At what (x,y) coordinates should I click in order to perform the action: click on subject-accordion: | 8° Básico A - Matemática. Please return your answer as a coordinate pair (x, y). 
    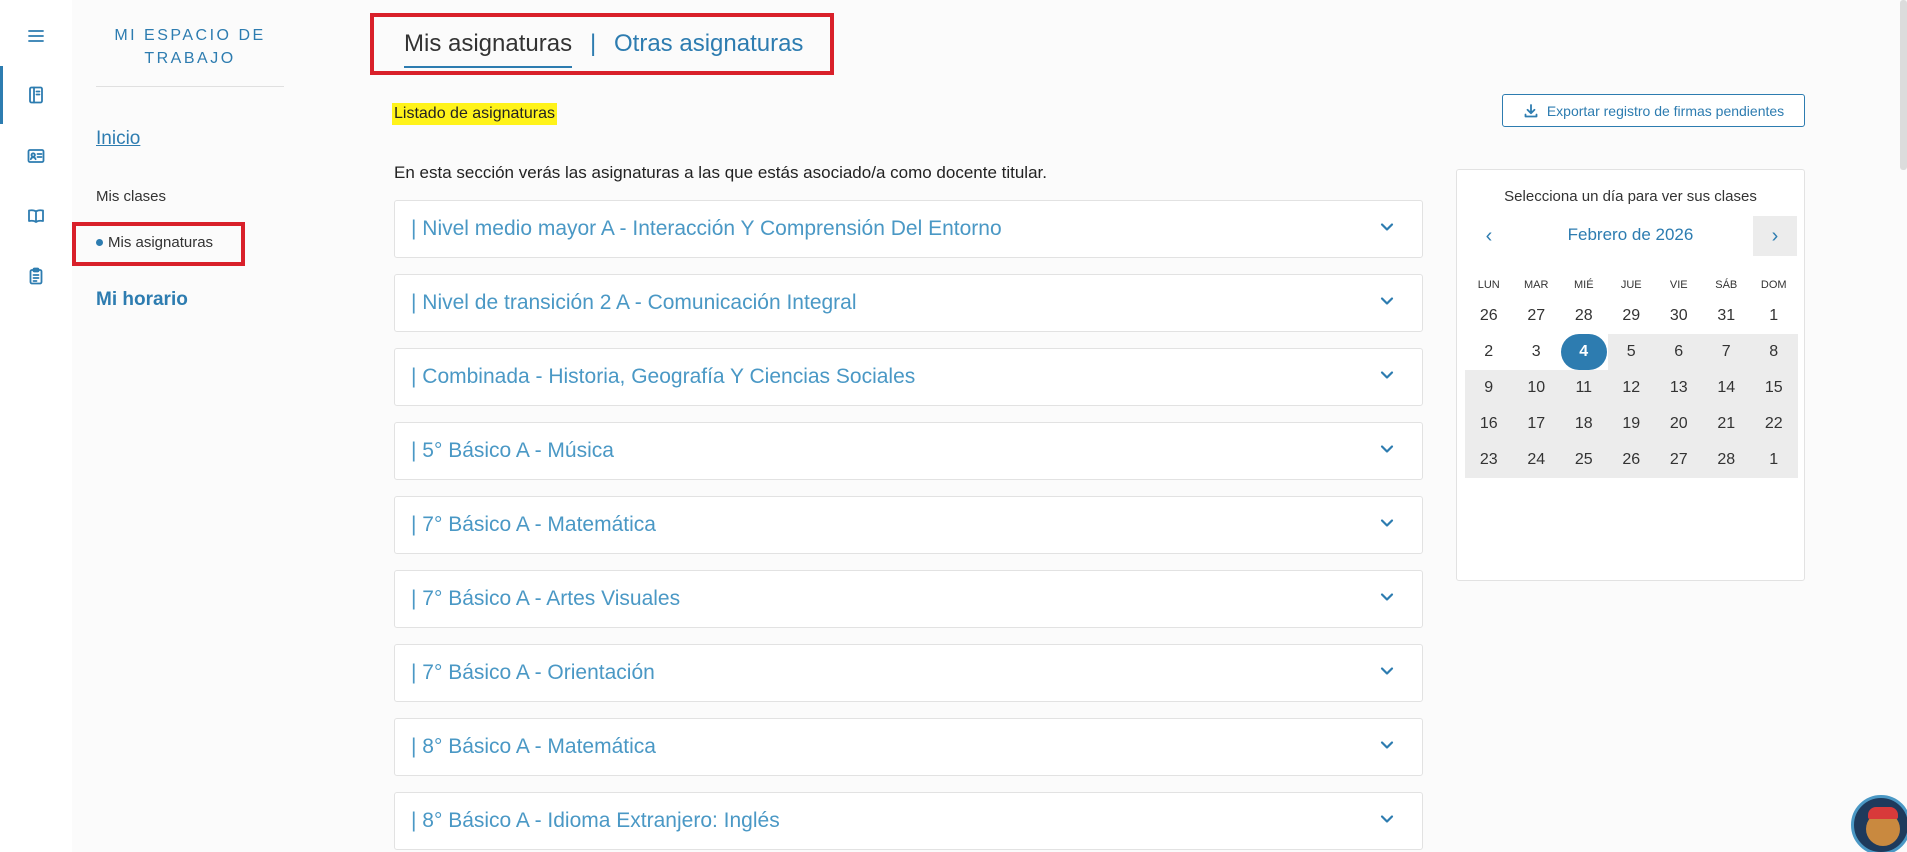
    Looking at the image, I should click on (908, 747).